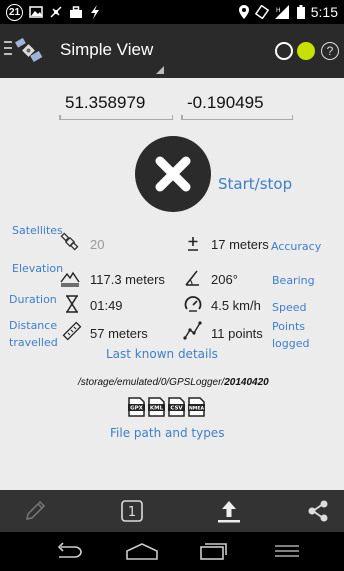 The width and height of the screenshot is (344, 571). Describe the element at coordinates (9, 51) in the screenshot. I see `drawer-toggle-icon` at that location.